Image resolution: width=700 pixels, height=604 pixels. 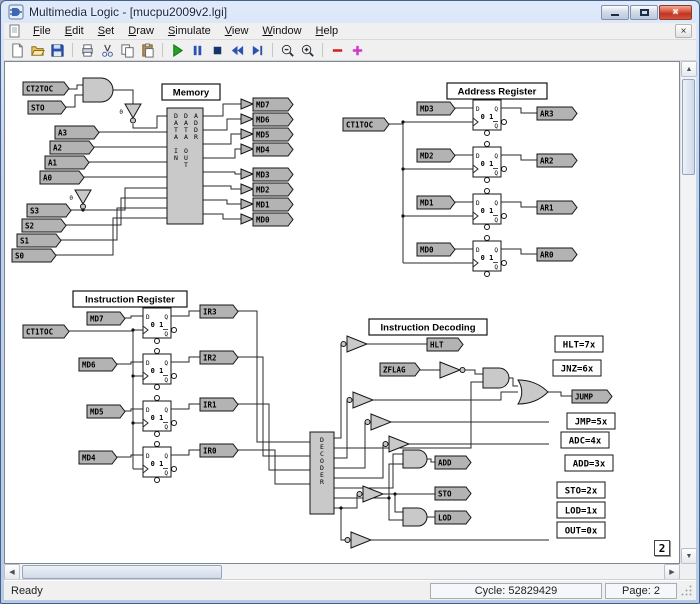 What do you see at coordinates (689, 69) in the screenshot?
I see `scroll-up-button: ▲` at bounding box center [689, 69].